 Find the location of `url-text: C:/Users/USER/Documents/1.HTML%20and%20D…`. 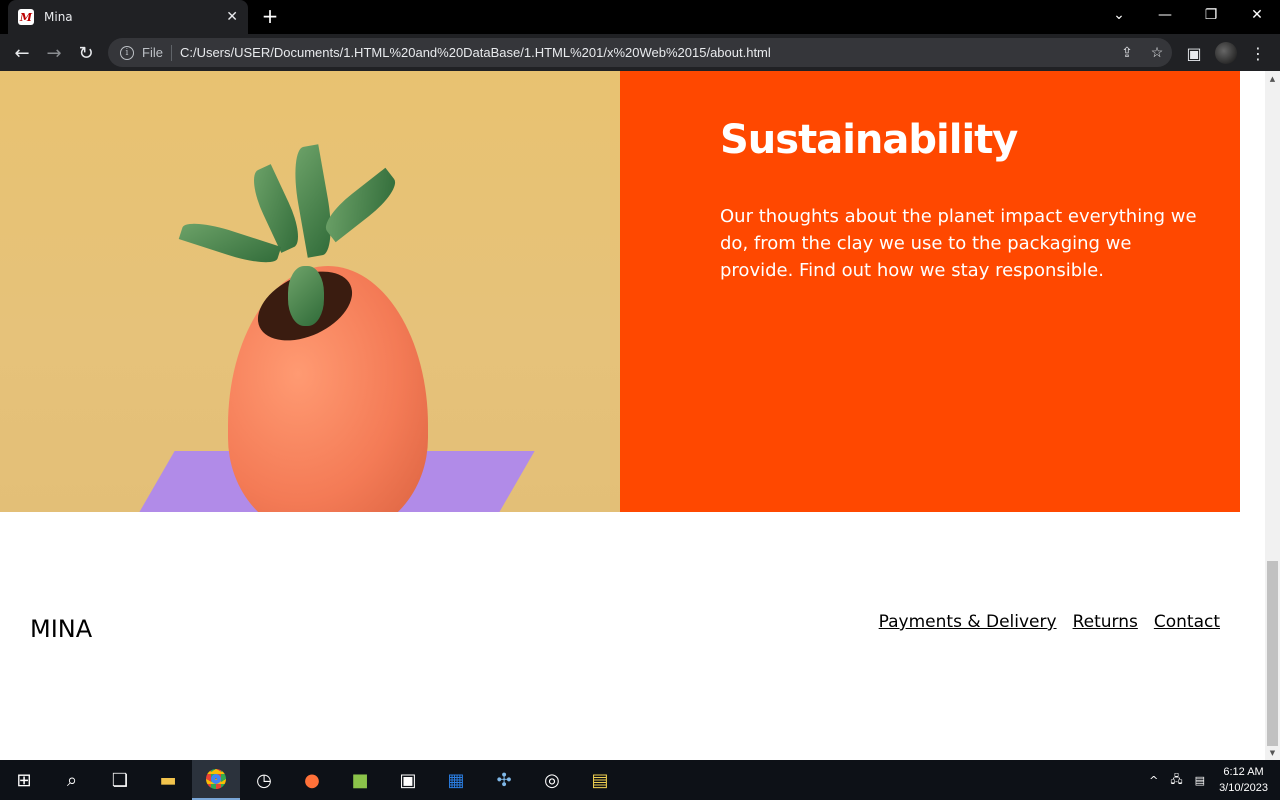

url-text: C:/Users/USER/Documents/1.HTML%20and%20D… is located at coordinates (646, 52).